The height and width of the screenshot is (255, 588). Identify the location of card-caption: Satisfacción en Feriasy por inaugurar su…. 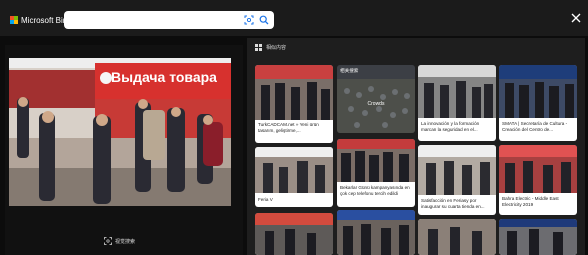
(453, 203).